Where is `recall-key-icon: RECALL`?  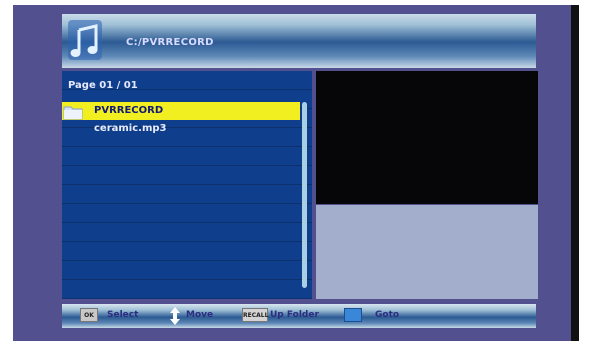 recall-key-icon: RECALL is located at coordinates (255, 315).